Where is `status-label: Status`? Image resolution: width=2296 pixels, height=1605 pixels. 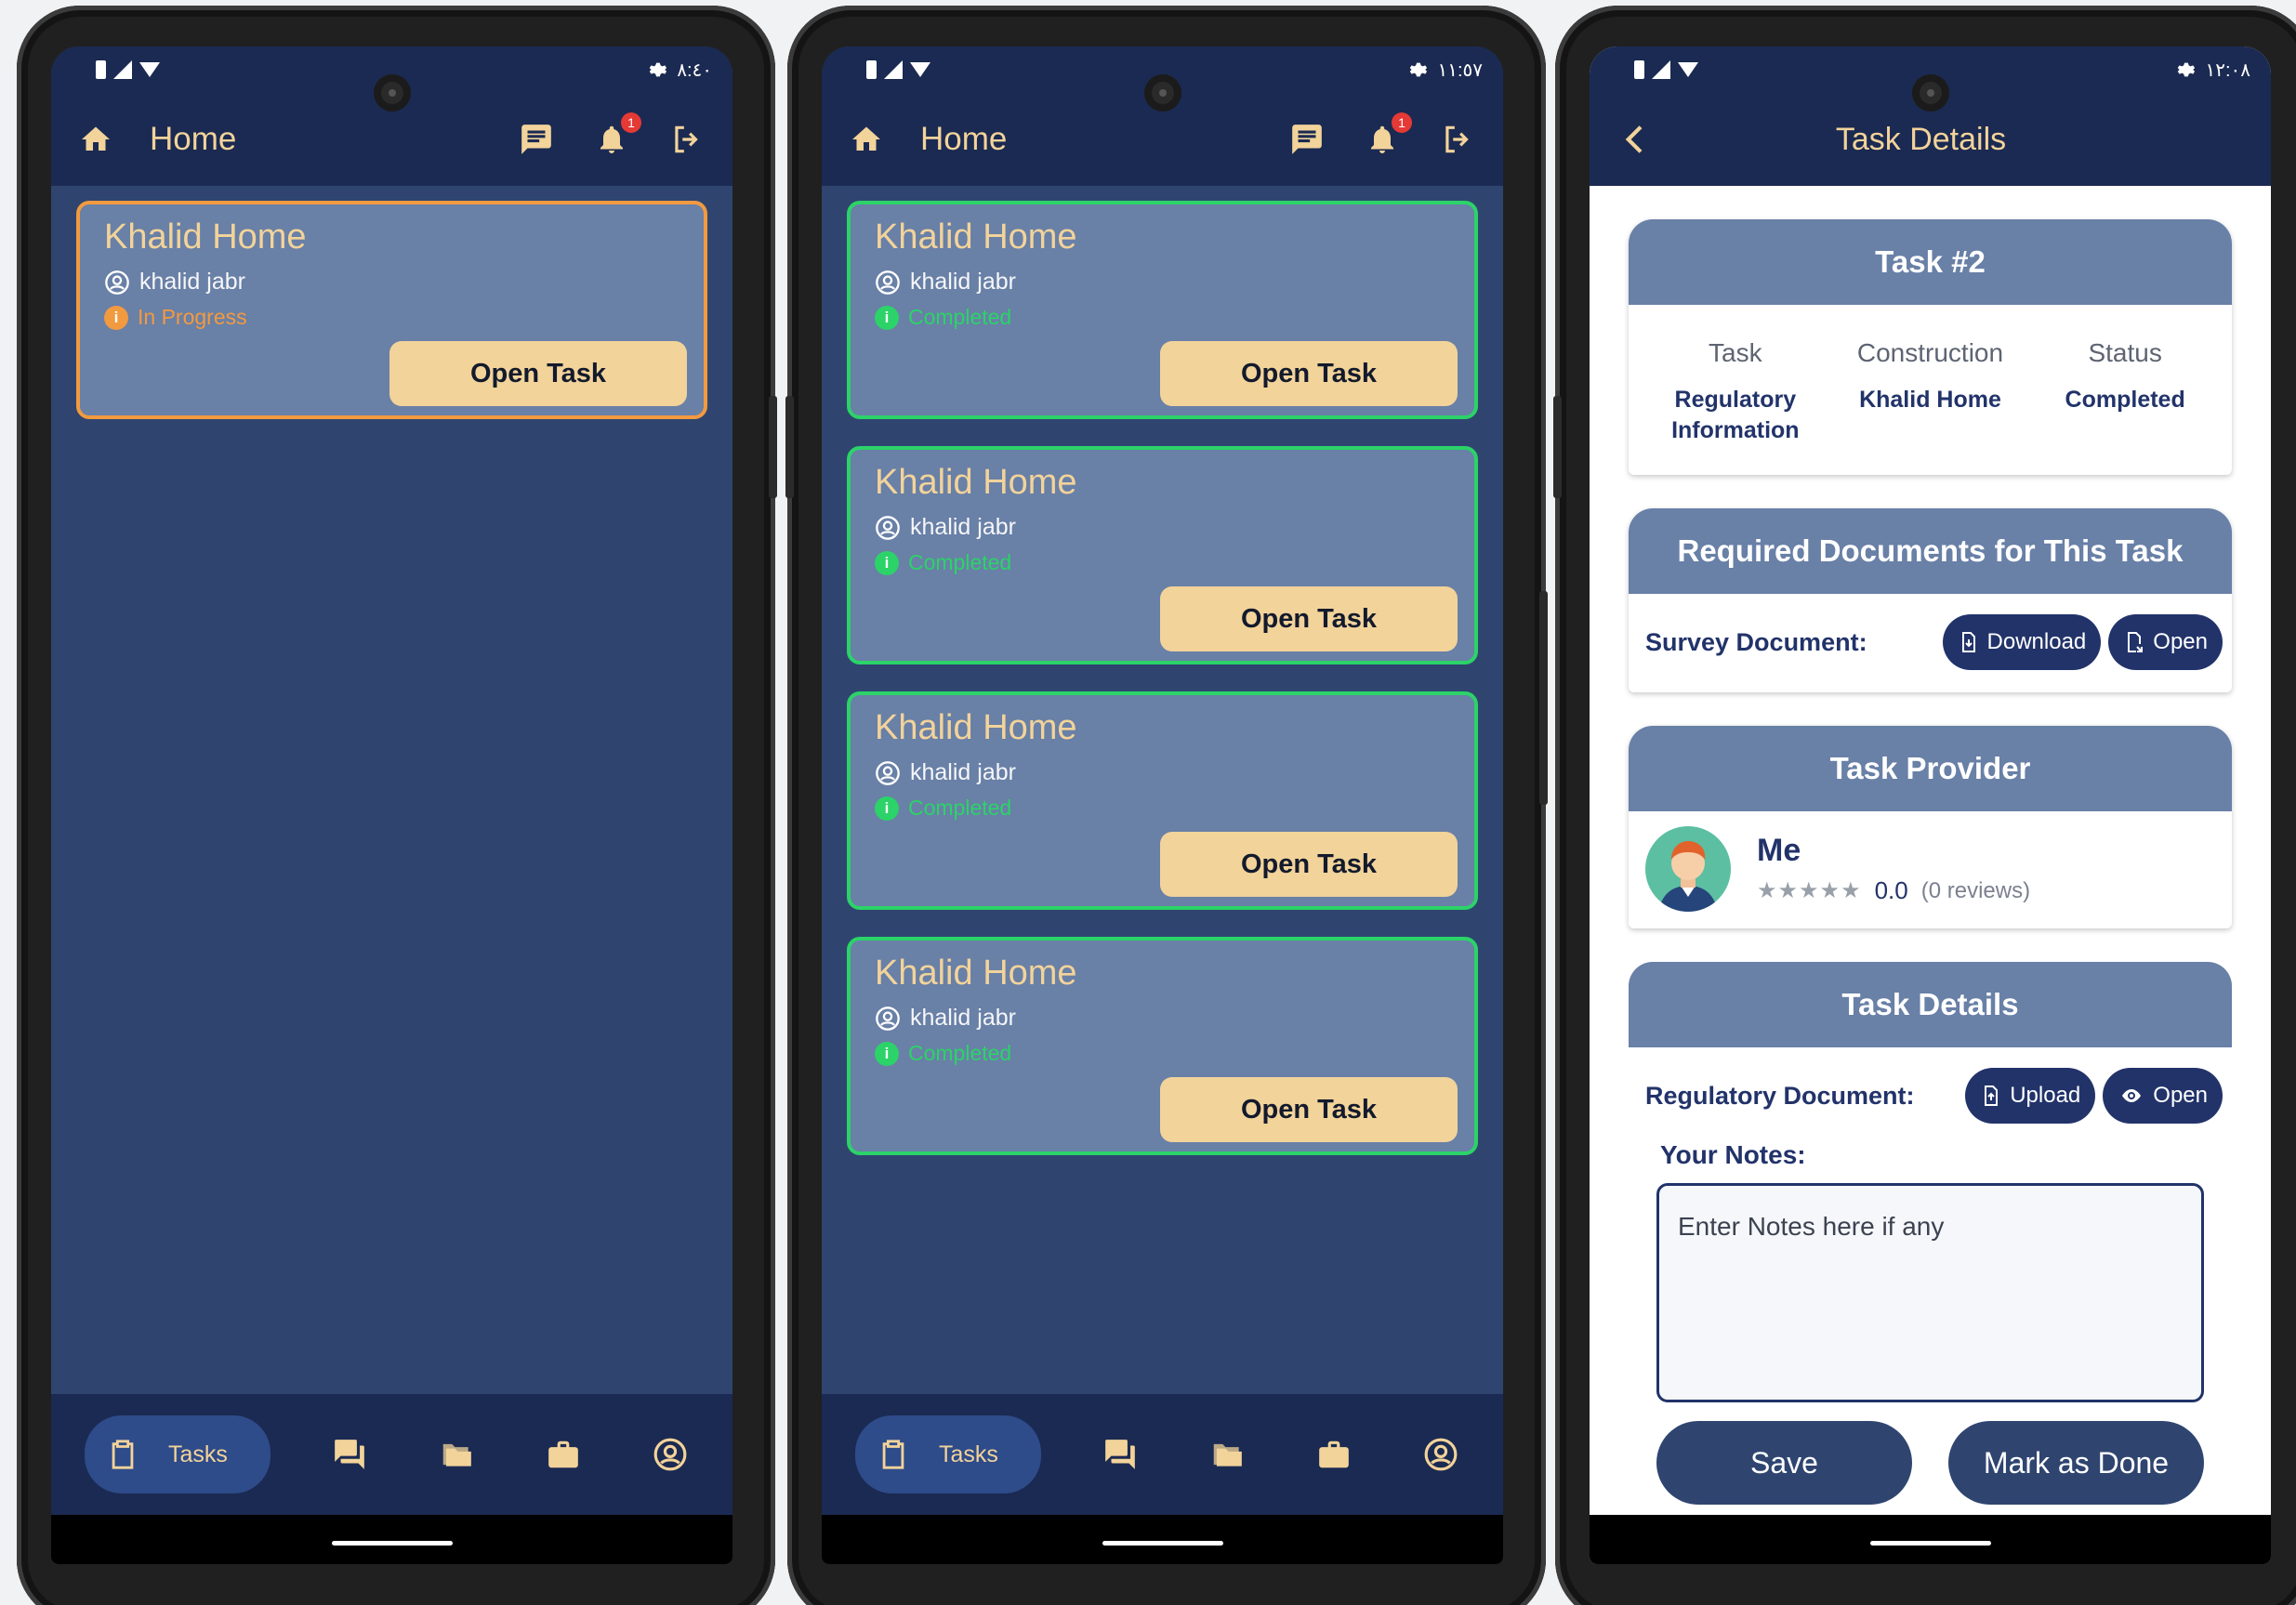
status-label: Status is located at coordinates (2125, 353).